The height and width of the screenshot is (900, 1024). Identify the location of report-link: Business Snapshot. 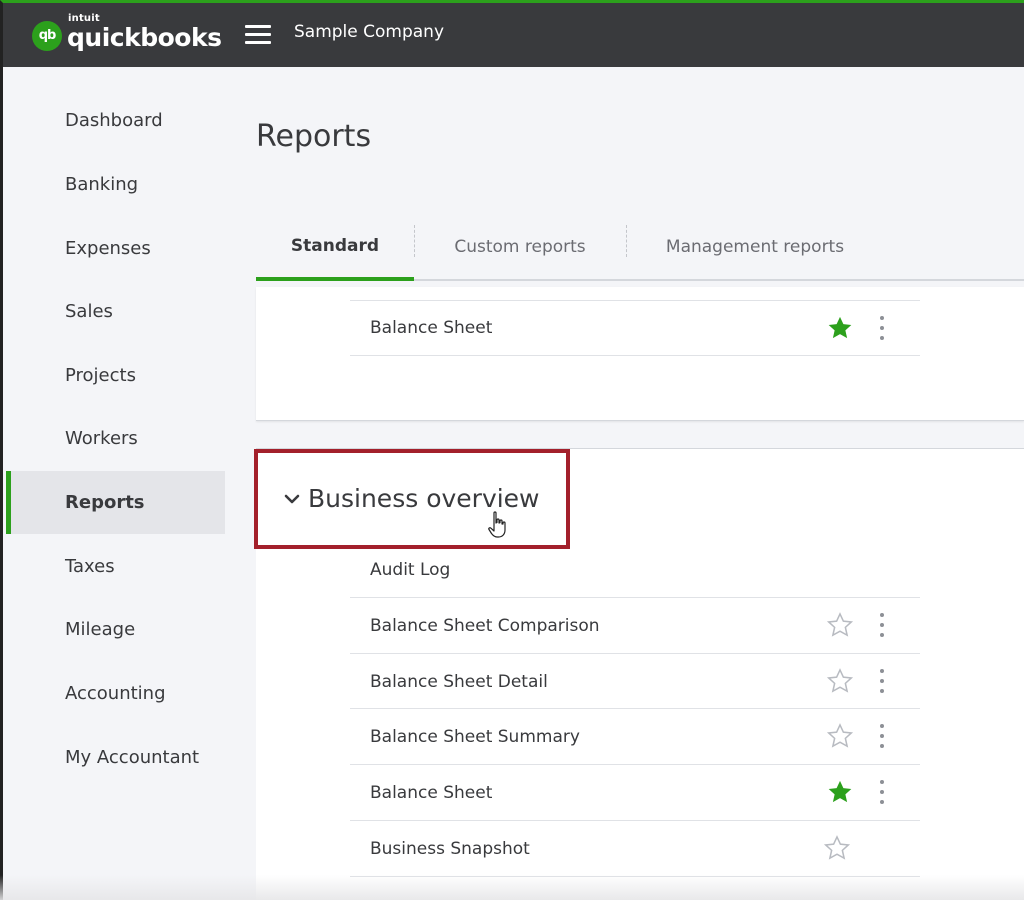
(450, 849).